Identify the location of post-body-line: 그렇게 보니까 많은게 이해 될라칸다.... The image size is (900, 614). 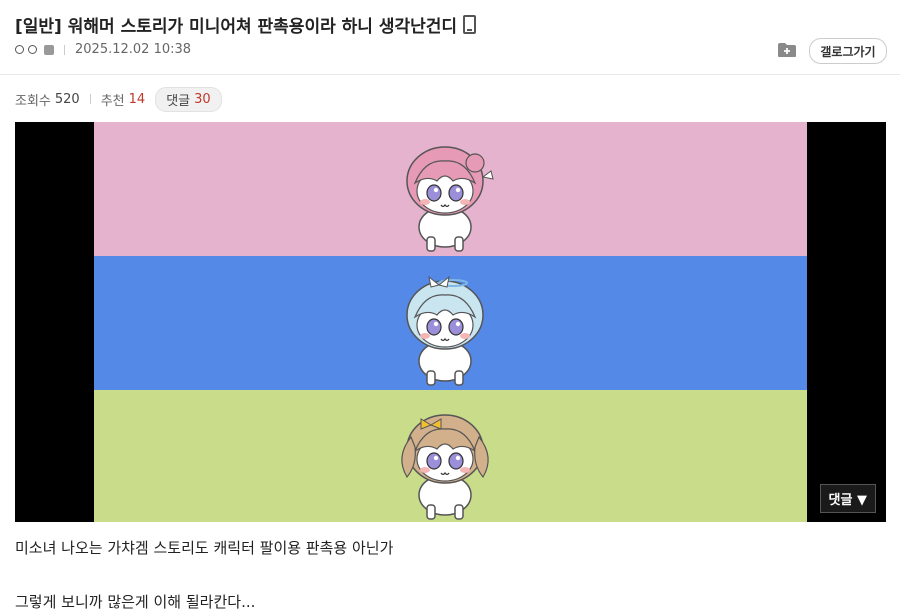
(135, 602).